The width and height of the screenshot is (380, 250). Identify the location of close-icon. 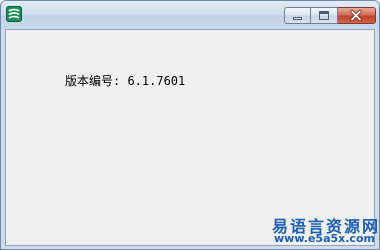
(356, 15).